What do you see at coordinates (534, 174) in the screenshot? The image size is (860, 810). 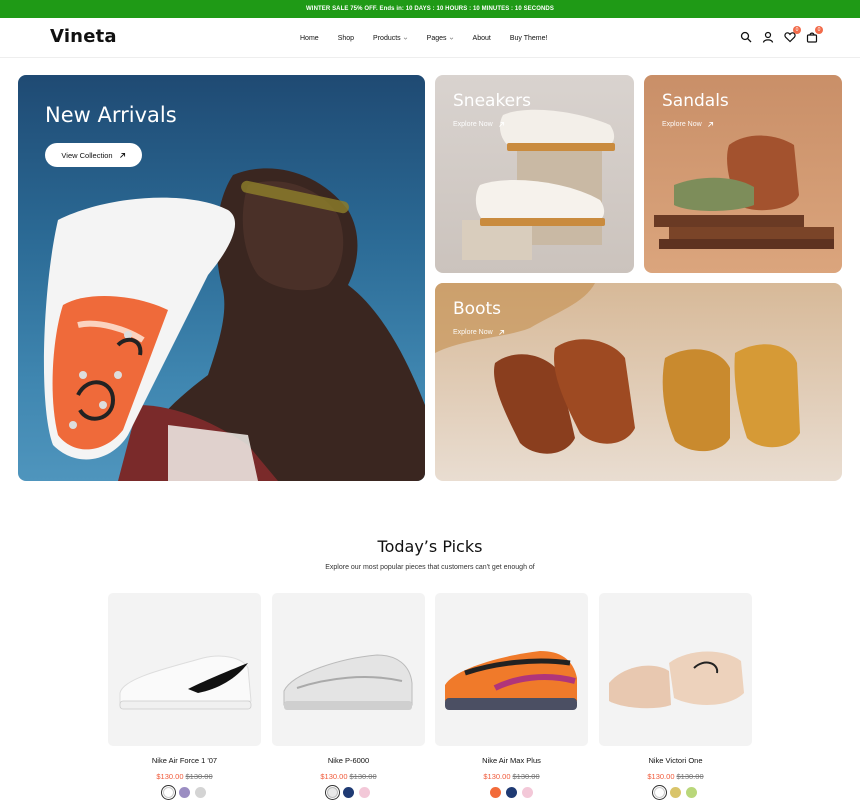 I see `collection-card-sneakers: Sneakers Explore Now` at bounding box center [534, 174].